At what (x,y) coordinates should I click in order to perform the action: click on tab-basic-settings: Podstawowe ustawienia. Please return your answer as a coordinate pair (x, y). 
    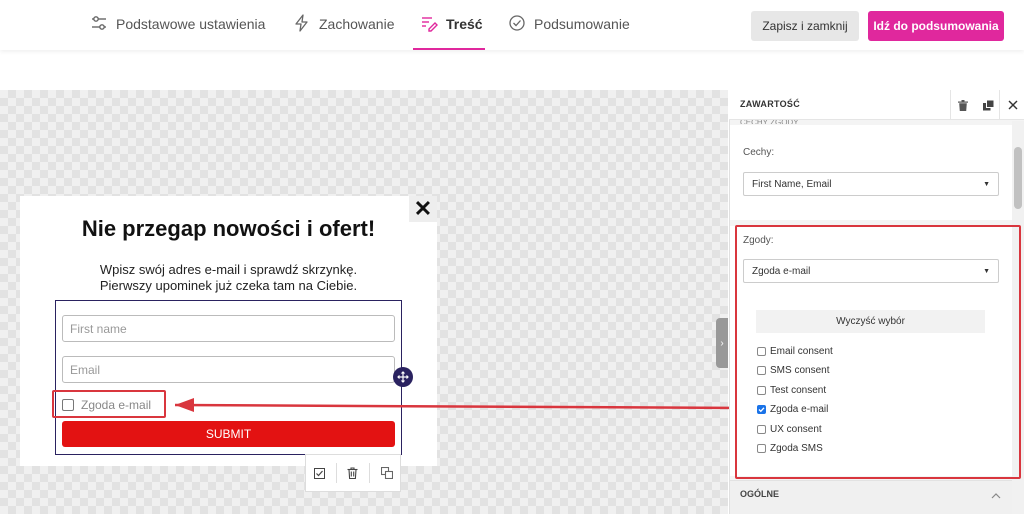
    Looking at the image, I should click on (177, 24).